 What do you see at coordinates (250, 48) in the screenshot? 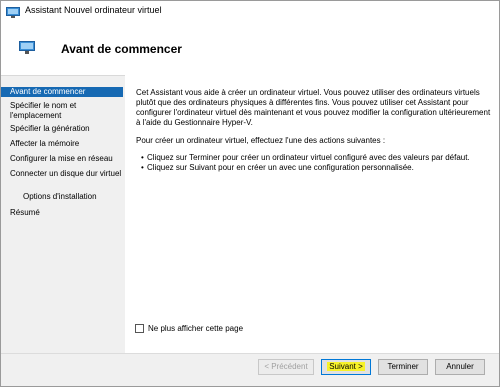
I see `wizard-header: Avant de commencer` at bounding box center [250, 48].